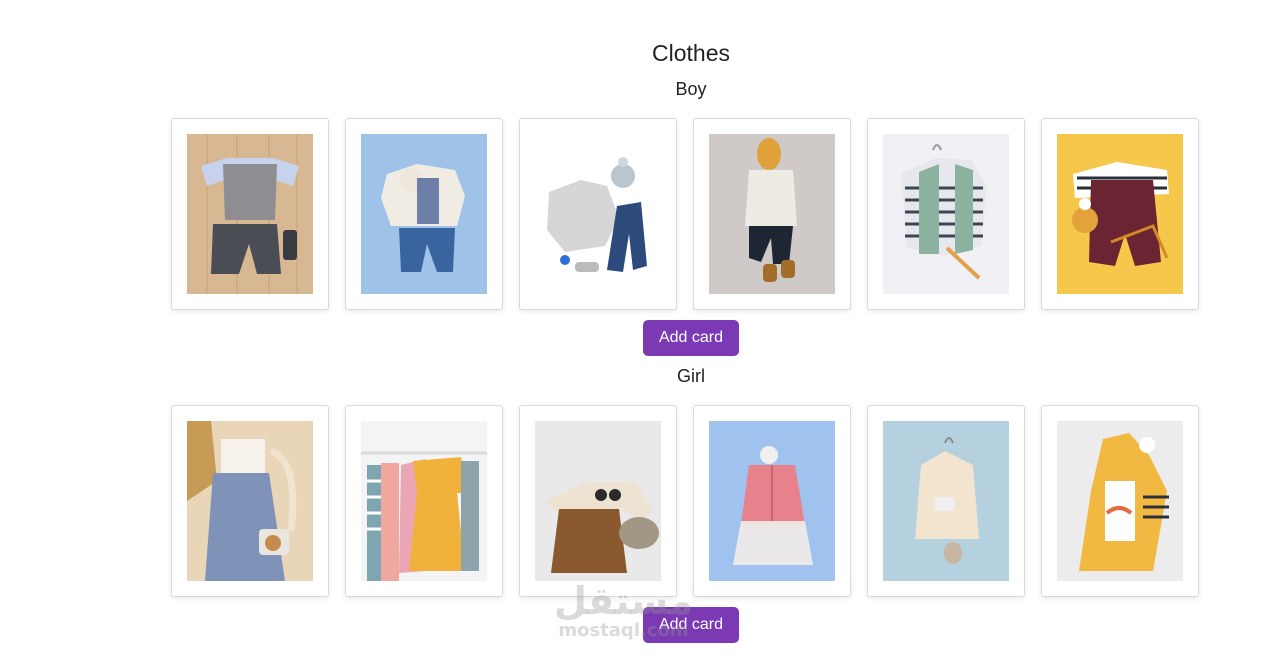  I want to click on section-title-boy: Boy, so click(691, 89).